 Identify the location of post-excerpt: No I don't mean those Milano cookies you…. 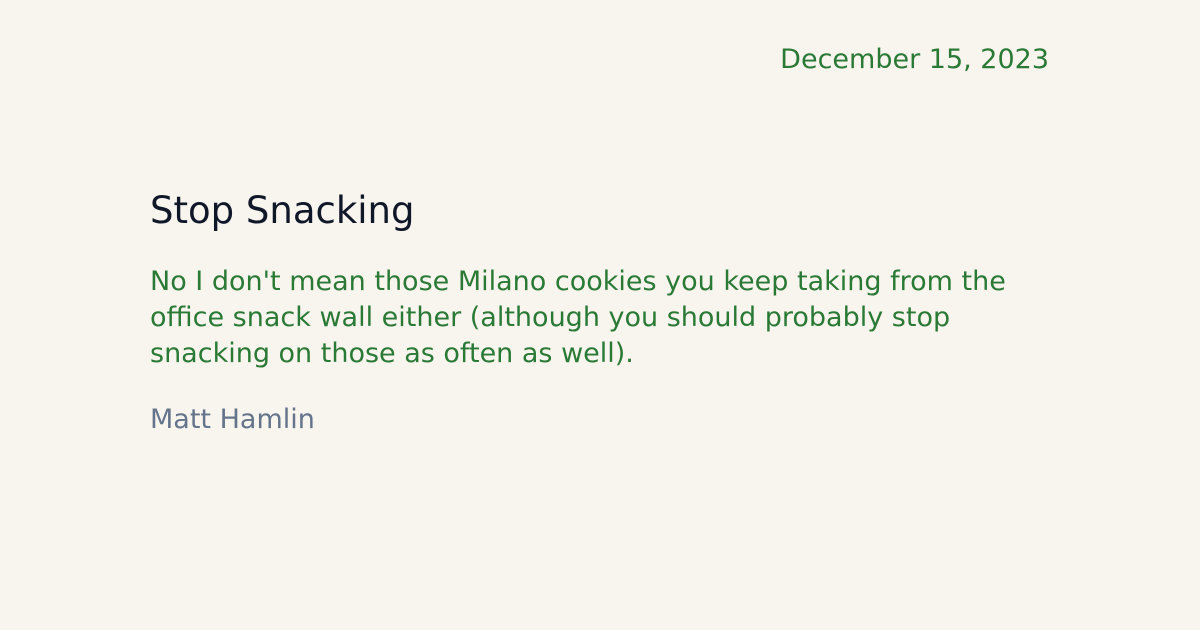
(578, 317).